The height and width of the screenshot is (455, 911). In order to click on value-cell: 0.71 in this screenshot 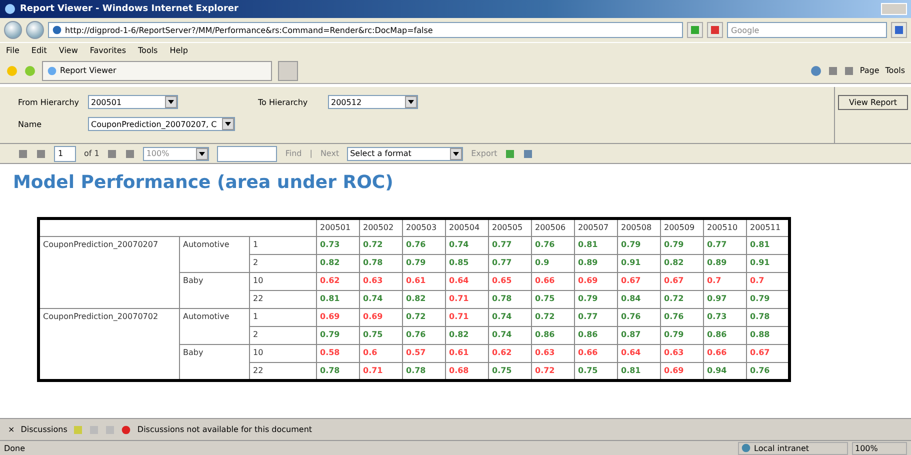, I will do `click(467, 317)`.